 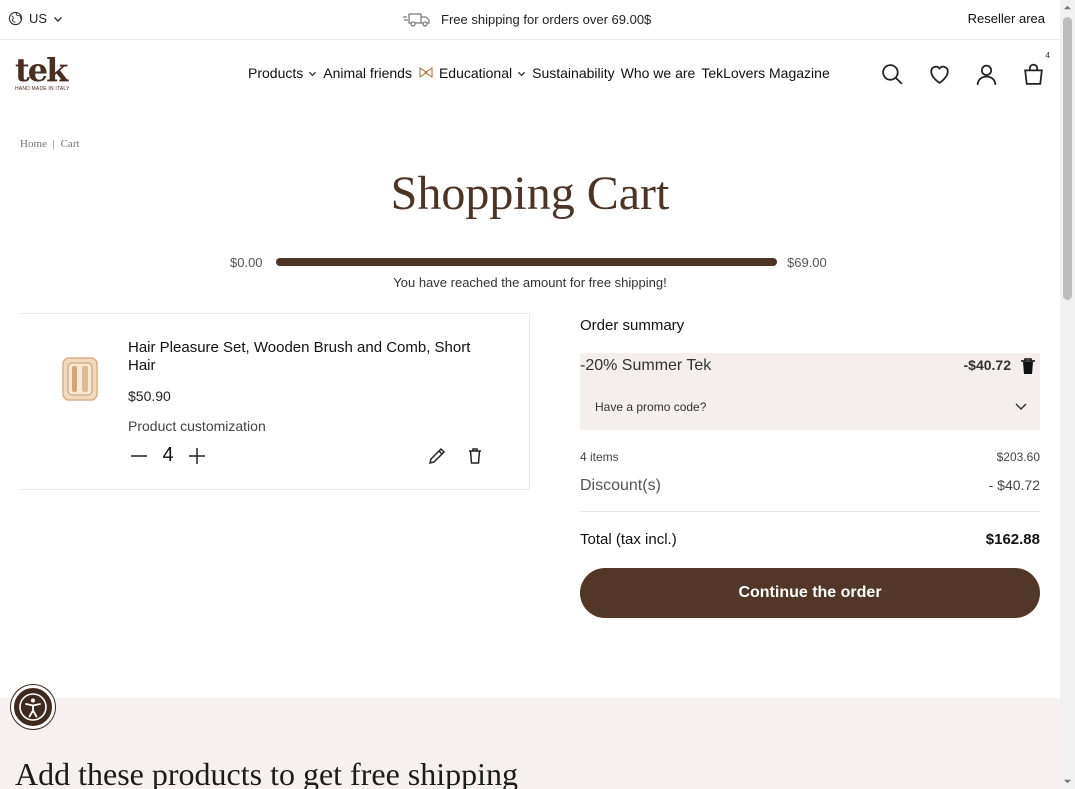 I want to click on truck-icon, so click(x=416, y=20).